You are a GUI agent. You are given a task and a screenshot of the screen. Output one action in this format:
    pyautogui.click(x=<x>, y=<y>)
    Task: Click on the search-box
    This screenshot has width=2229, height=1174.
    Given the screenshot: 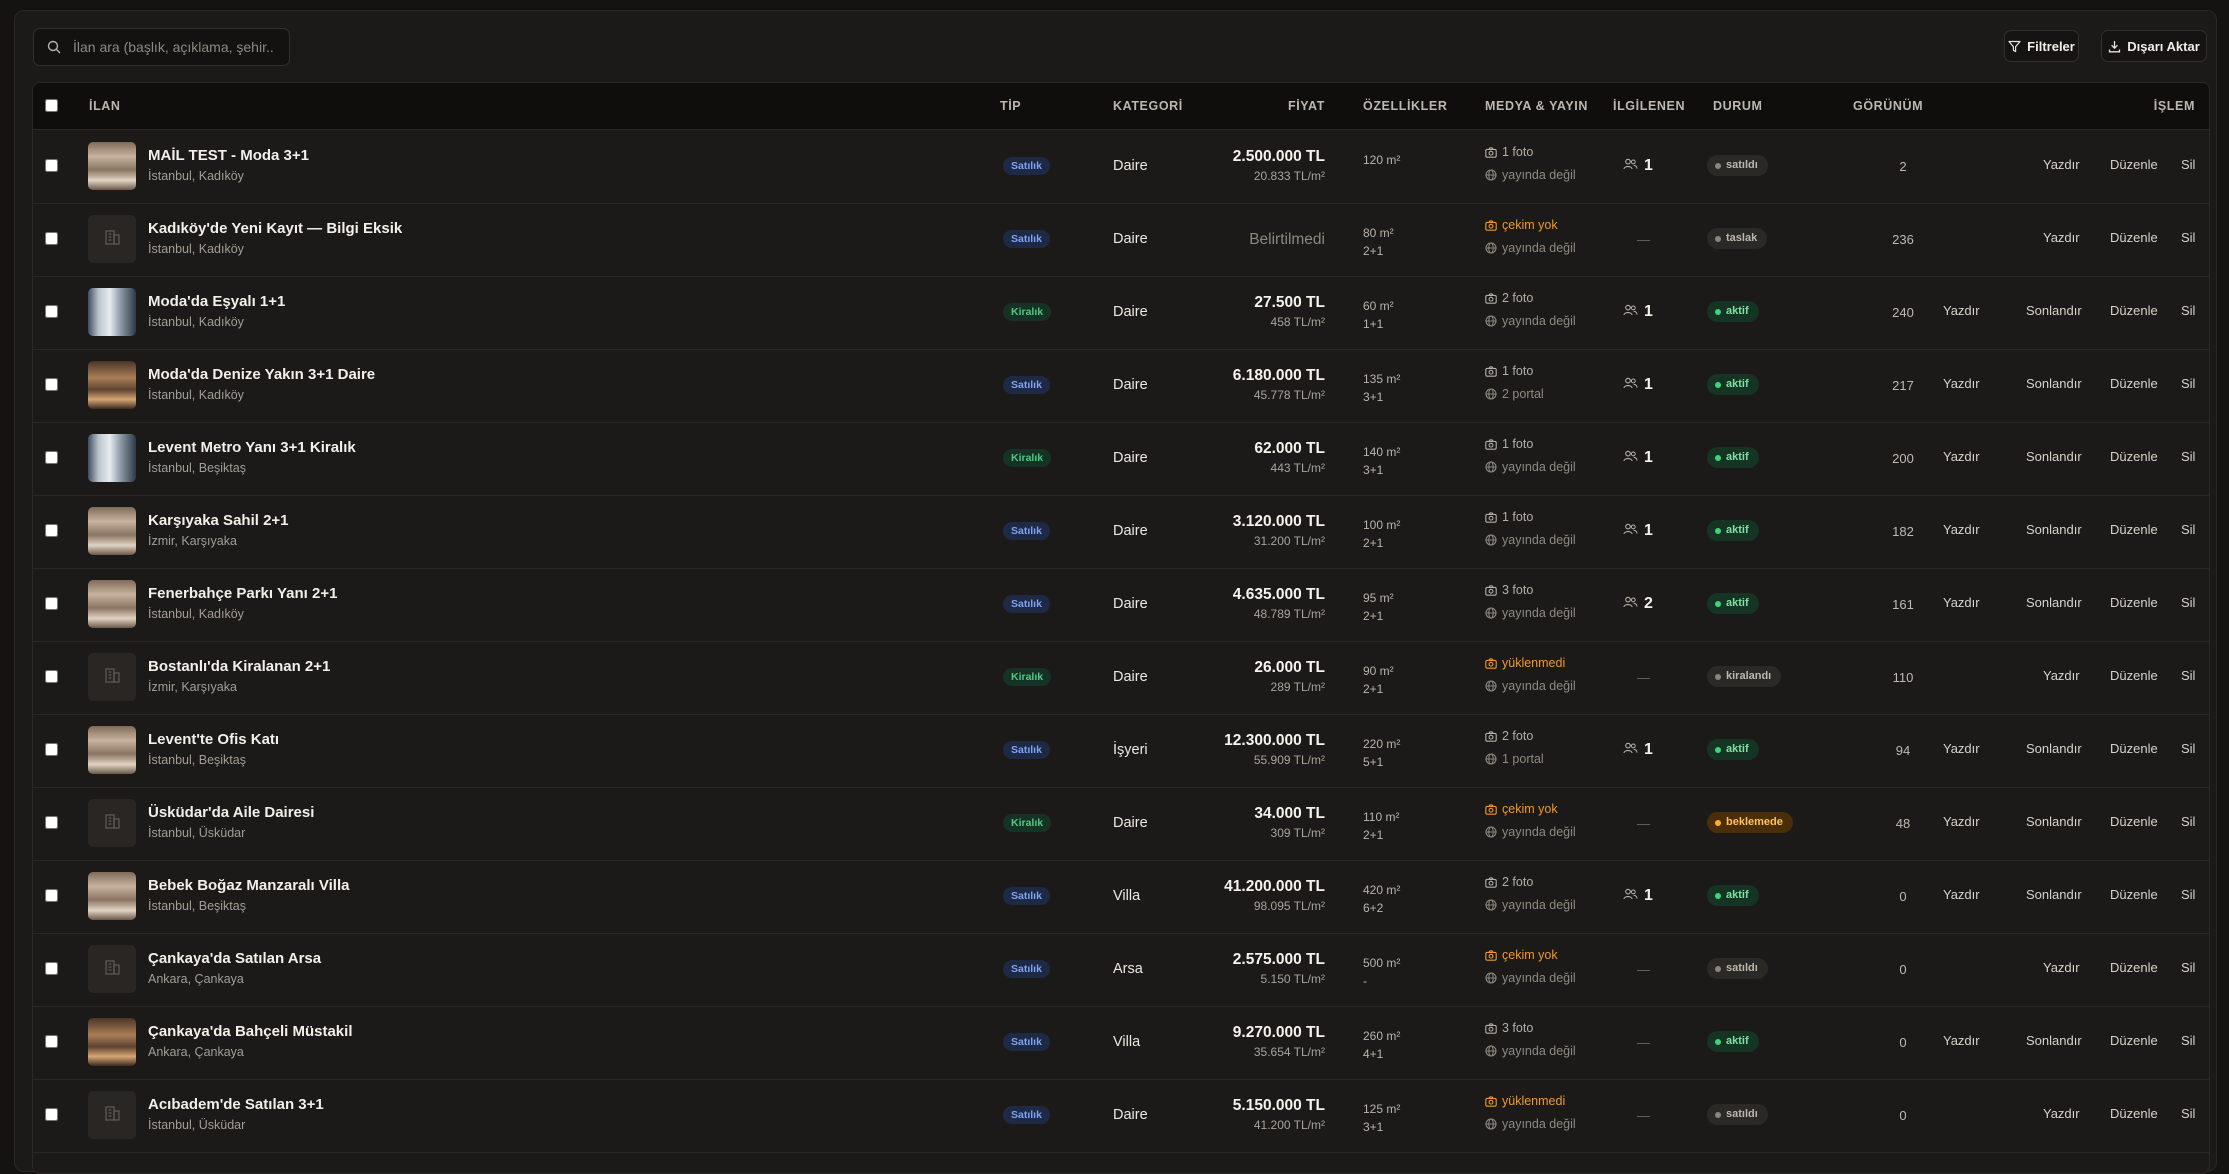 What is the action you would take?
    pyautogui.click(x=161, y=47)
    